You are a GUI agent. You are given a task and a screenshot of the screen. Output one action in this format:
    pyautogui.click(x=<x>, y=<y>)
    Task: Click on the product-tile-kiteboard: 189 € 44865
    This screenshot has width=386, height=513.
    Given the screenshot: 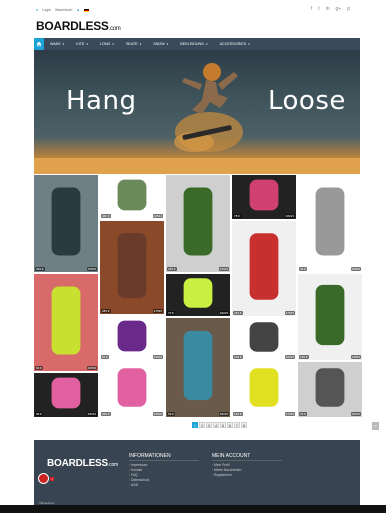 What is the action you would take?
    pyautogui.click(x=330, y=317)
    